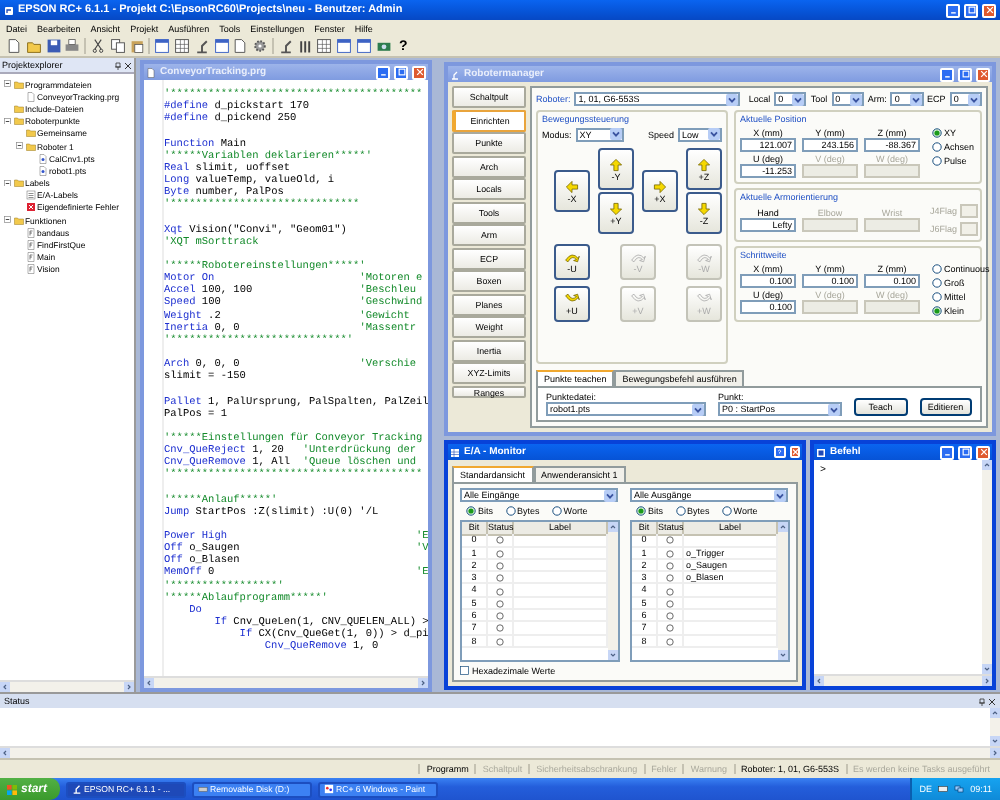 The width and height of the screenshot is (1000, 800). What do you see at coordinates (137, 46) in the screenshot?
I see `paste-icon` at bounding box center [137, 46].